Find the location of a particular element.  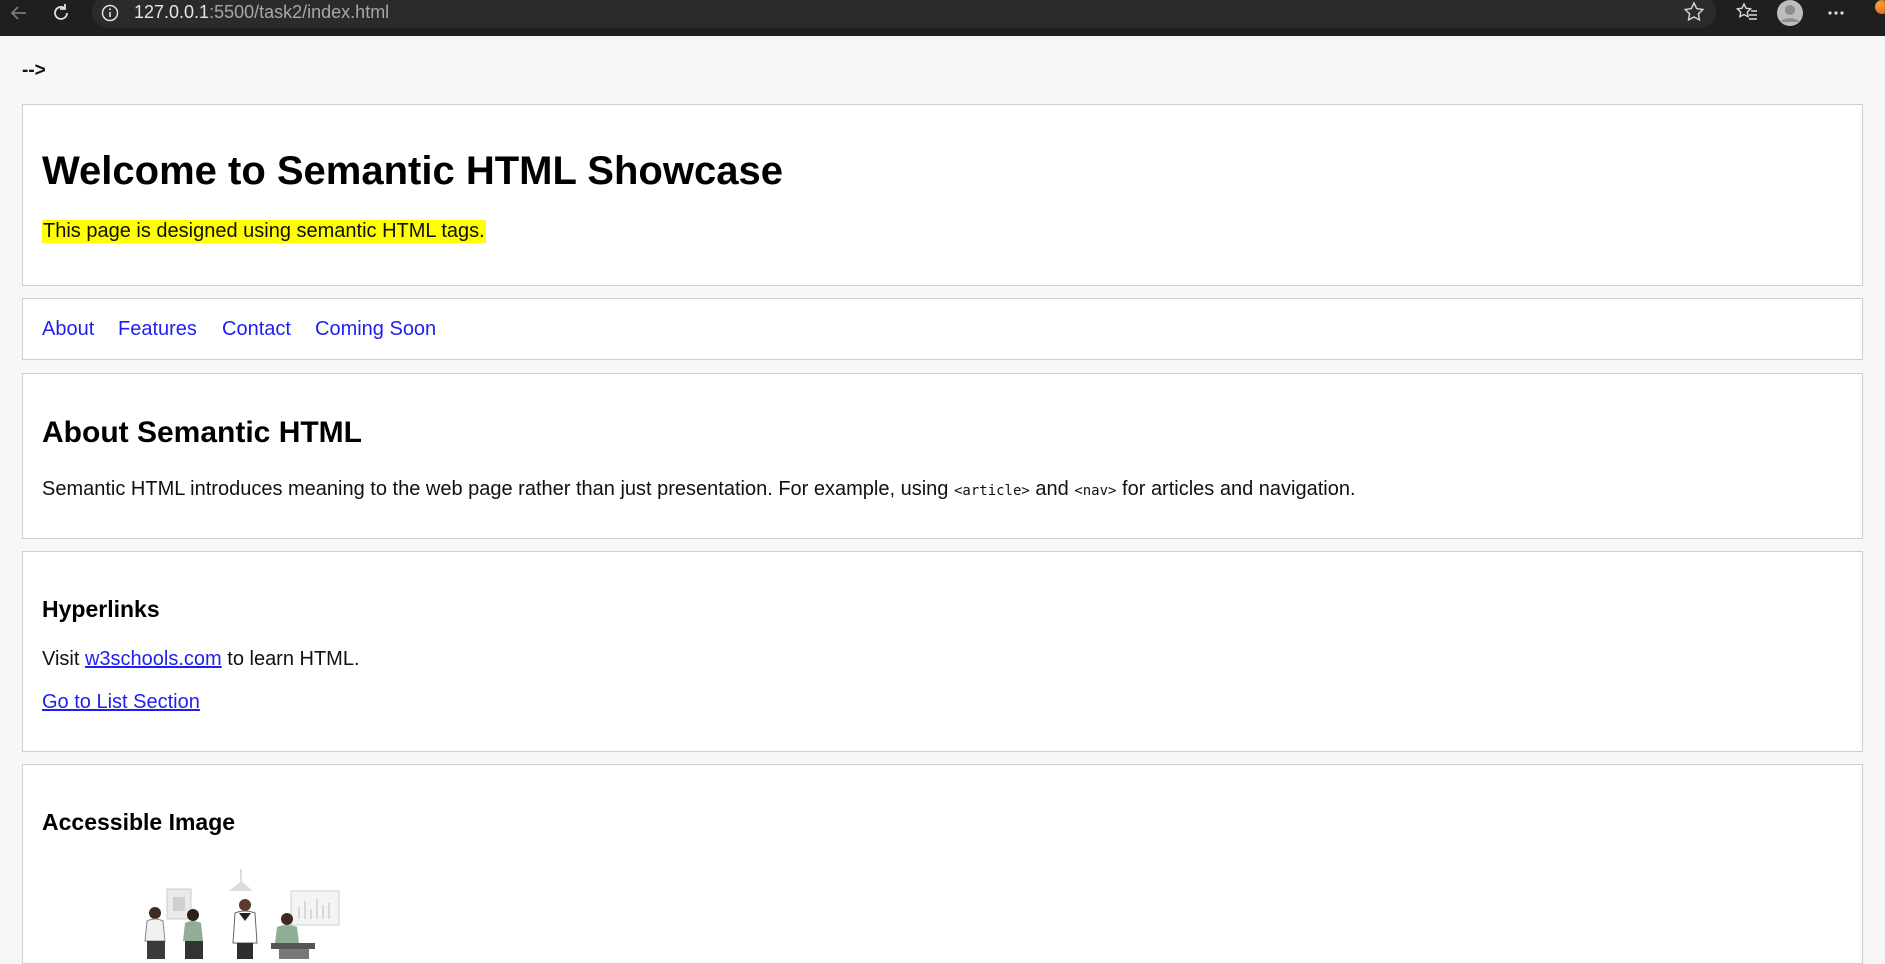

go-to-list-link: Go to List Section is located at coordinates (121, 702).